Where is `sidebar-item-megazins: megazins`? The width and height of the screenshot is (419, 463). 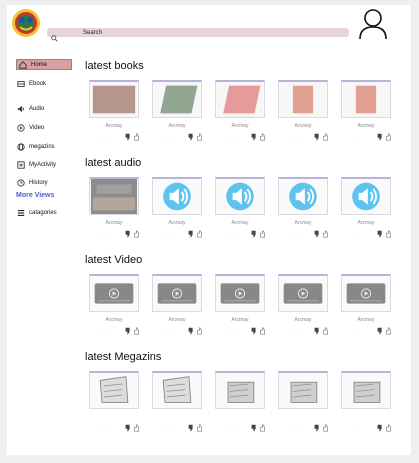 sidebar-item-megazins: megazins is located at coordinates (35, 146).